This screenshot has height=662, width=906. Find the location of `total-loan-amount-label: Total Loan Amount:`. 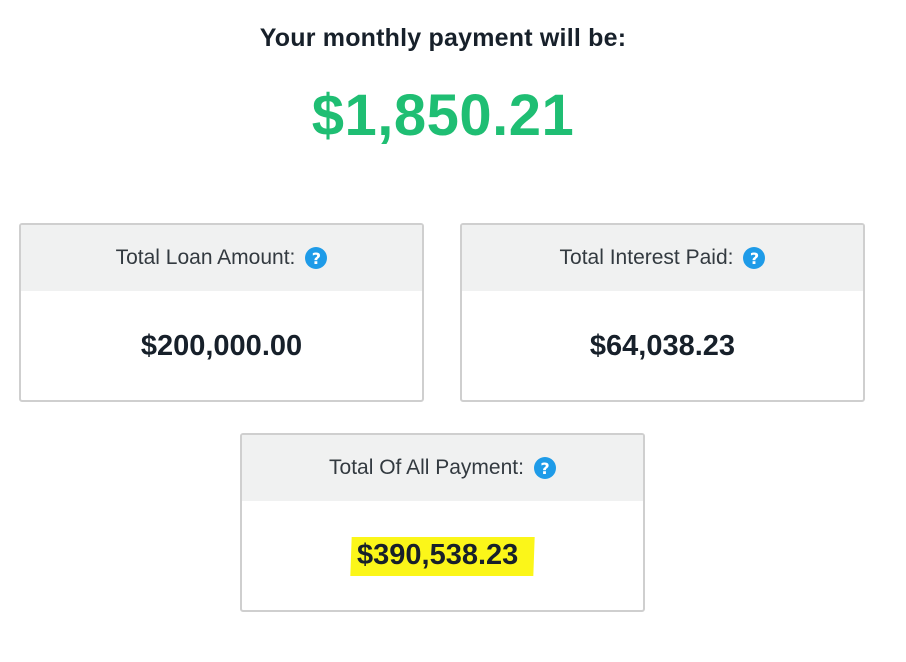

total-loan-amount-label: Total Loan Amount: is located at coordinates (205, 257).